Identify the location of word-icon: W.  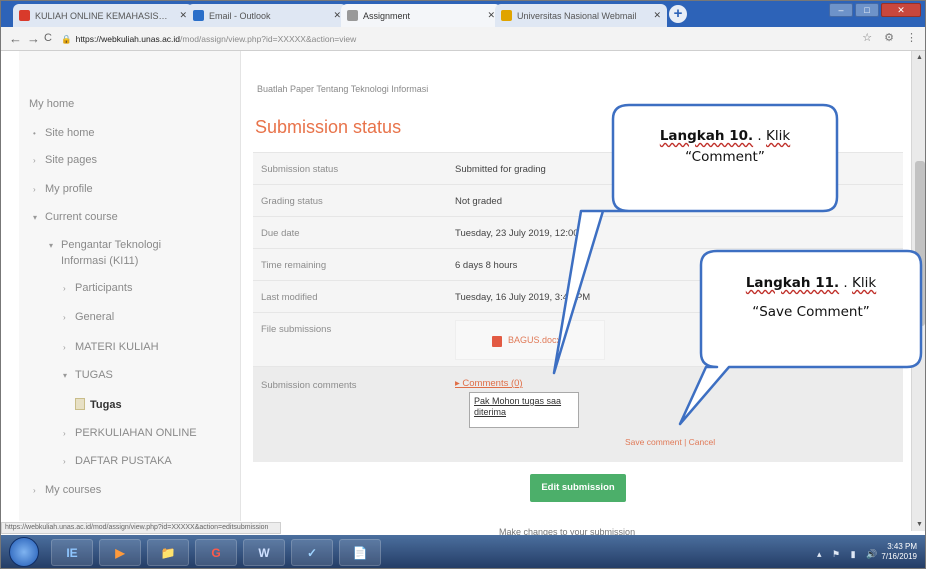
(264, 552).